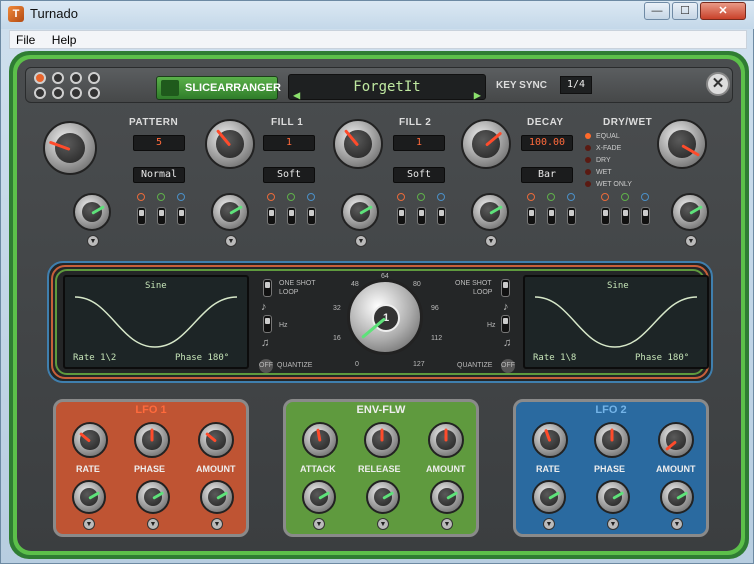  What do you see at coordinates (218, 88) in the screenshot?
I see `effect-selector-button: SLICEARRANGER` at bounding box center [218, 88].